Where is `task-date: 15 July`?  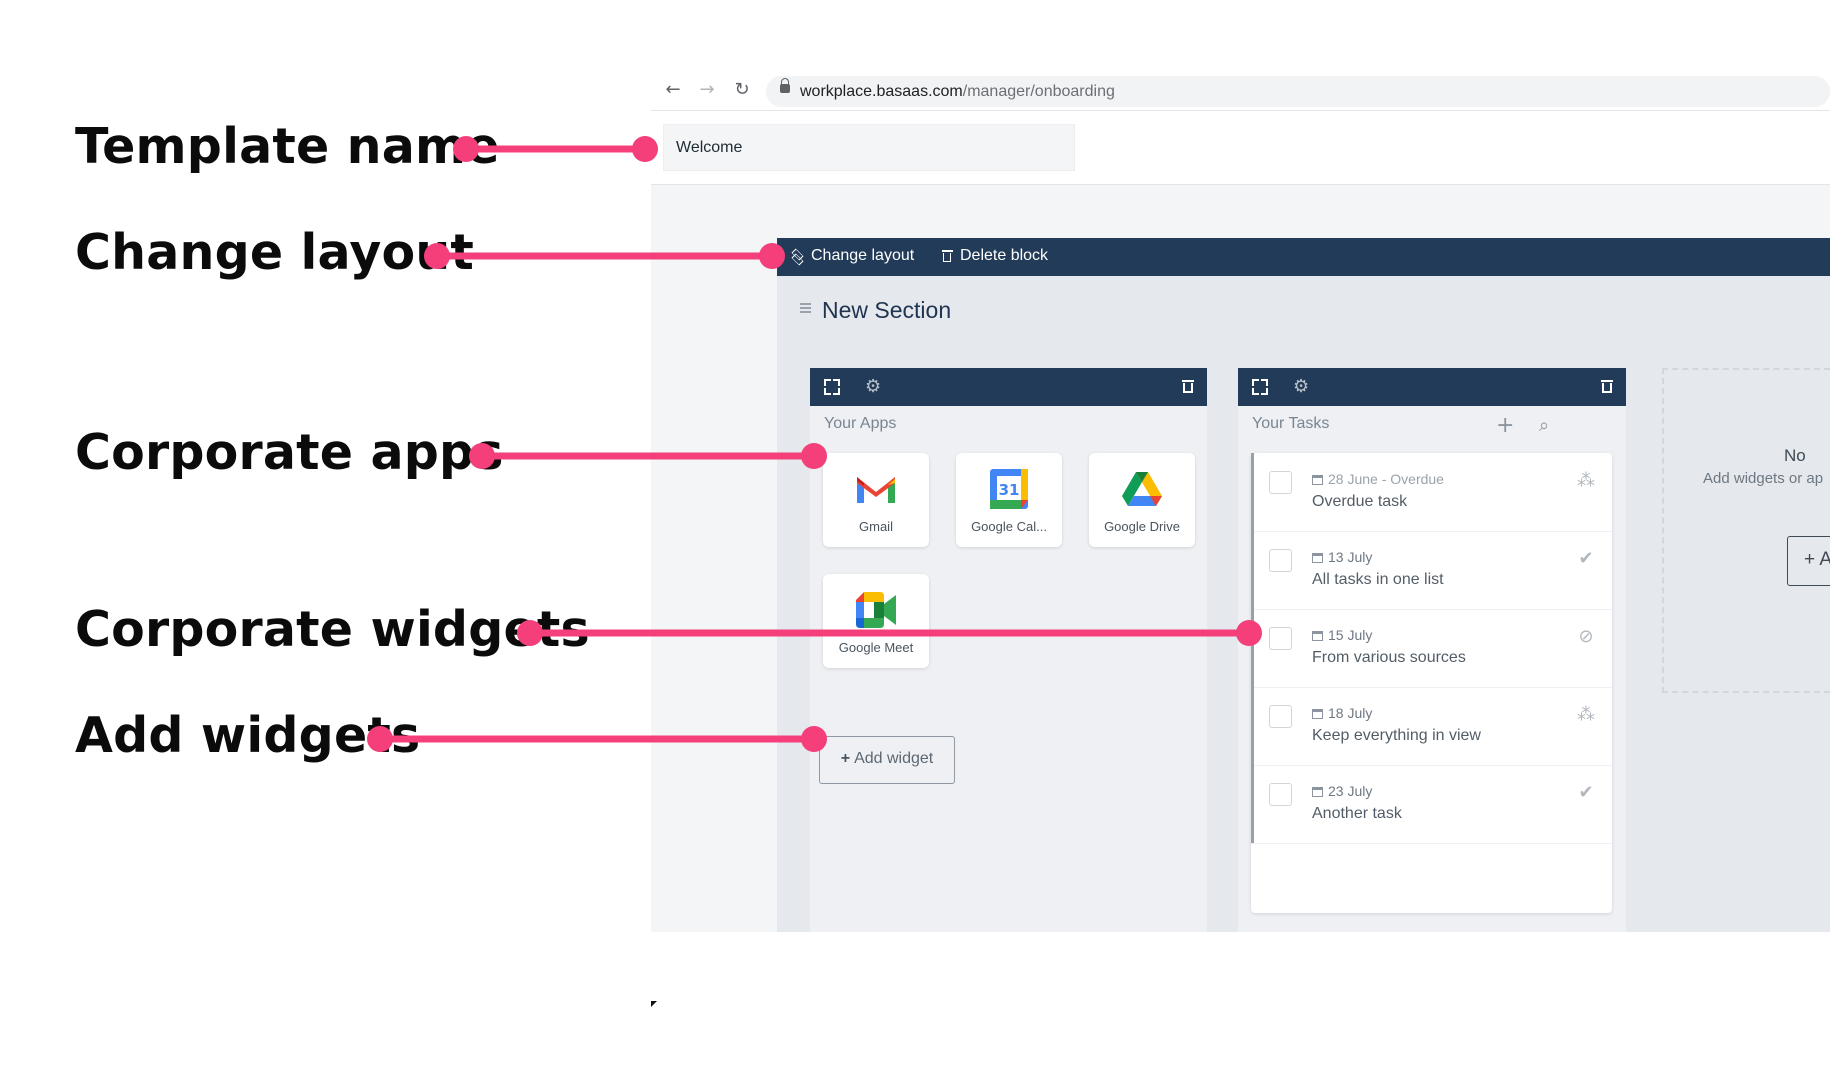 task-date: 15 July is located at coordinates (1342, 635).